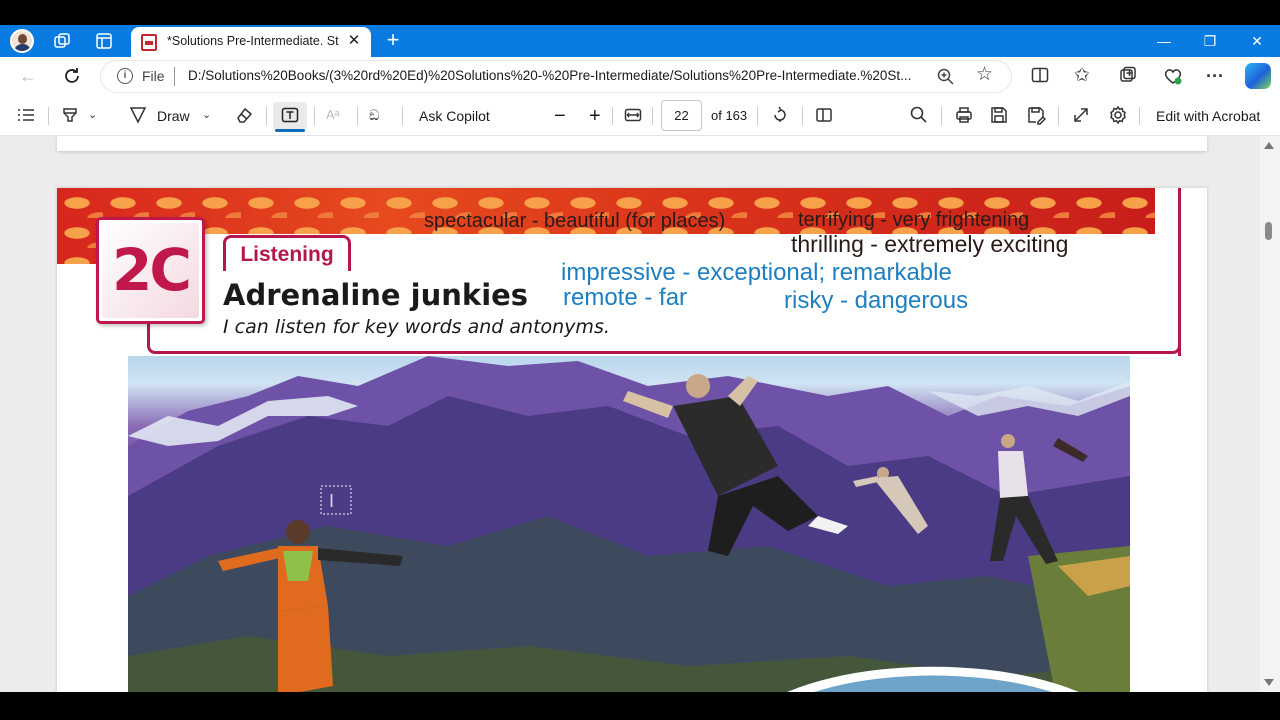 The height and width of the screenshot is (720, 1280). What do you see at coordinates (999, 115) in the screenshot?
I see `save-icon` at bounding box center [999, 115].